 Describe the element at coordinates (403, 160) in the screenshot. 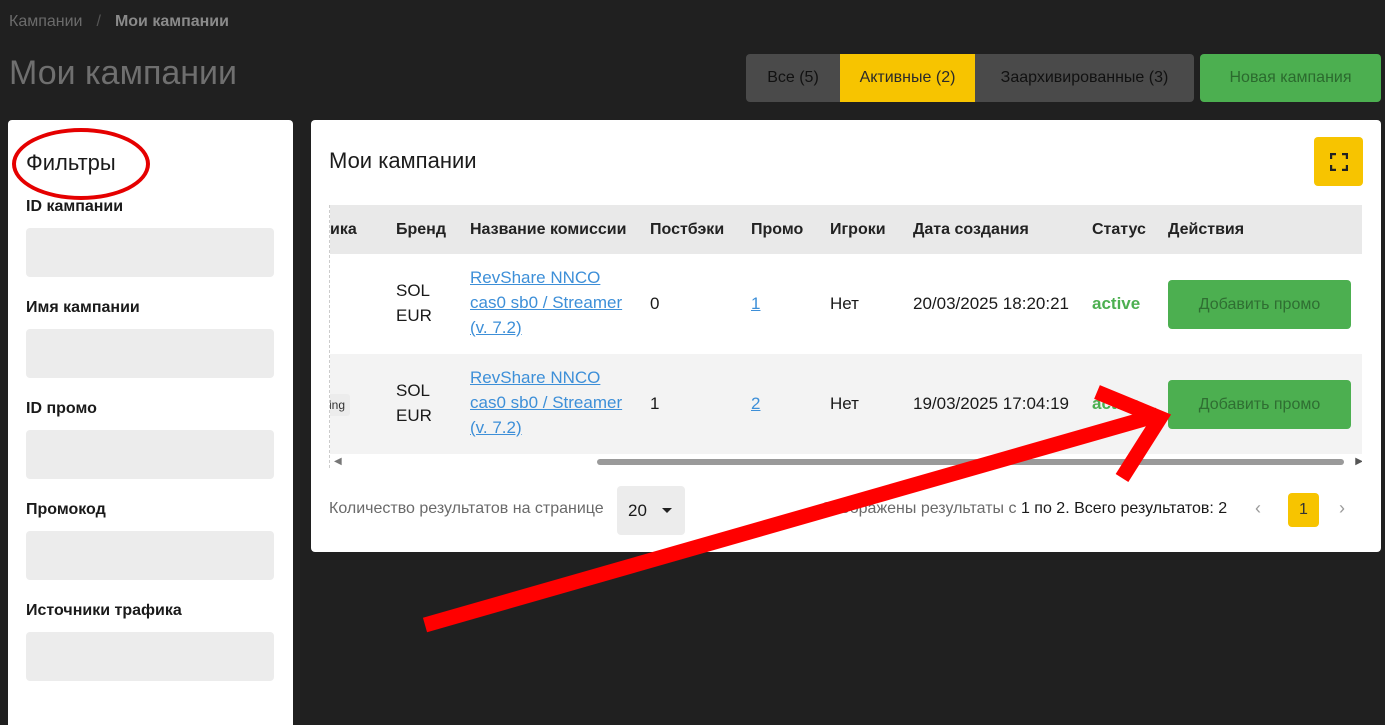

I see `card-title: Мои кампании` at that location.